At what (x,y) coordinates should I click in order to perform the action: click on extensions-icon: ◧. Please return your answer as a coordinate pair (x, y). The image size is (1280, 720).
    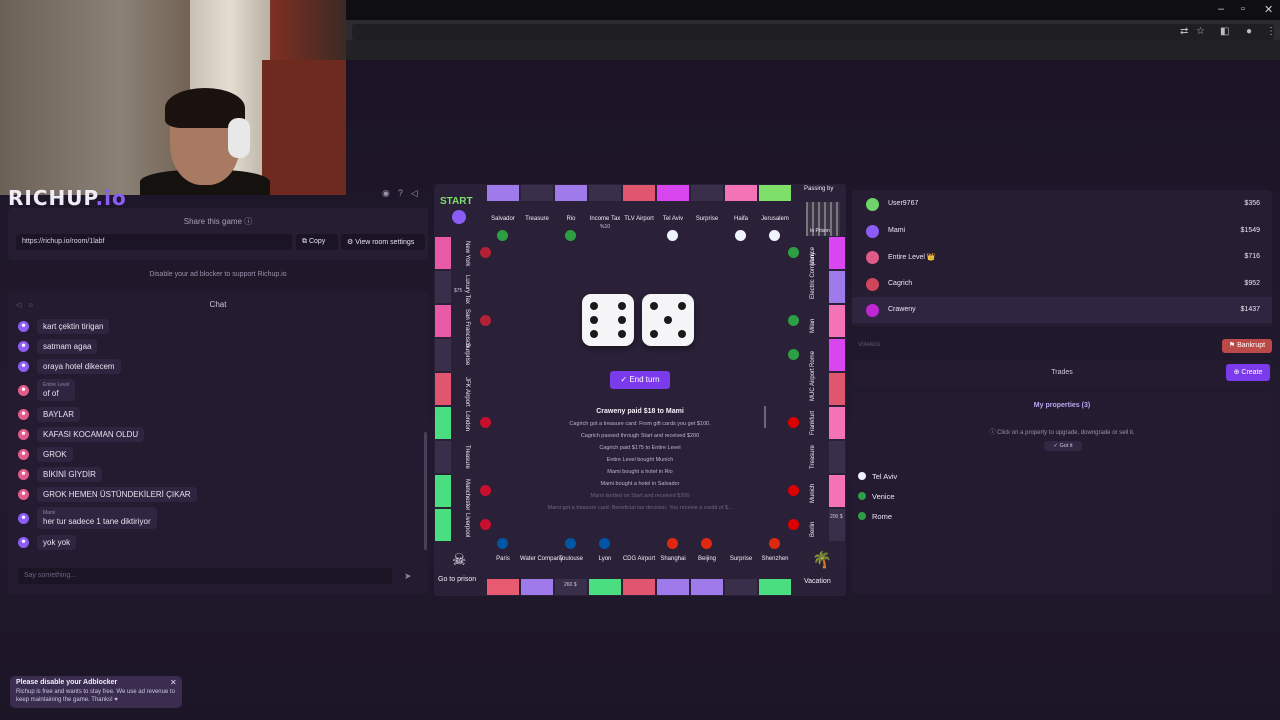
    Looking at the image, I should click on (1224, 31).